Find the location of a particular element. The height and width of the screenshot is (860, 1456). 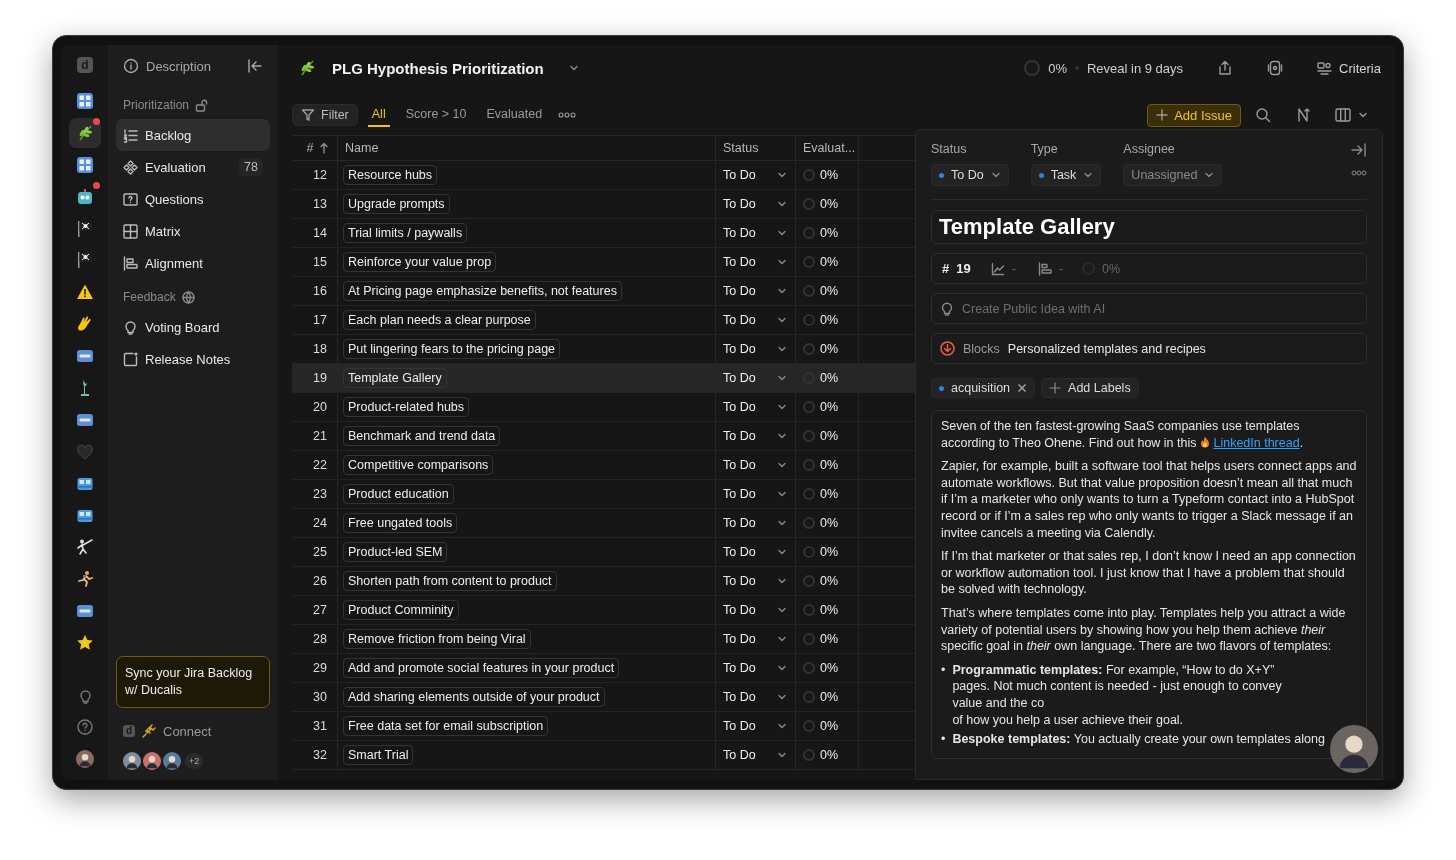

table-row: 30 Add sharing elements outside of your product To Do 0% is located at coordinates (603, 697).